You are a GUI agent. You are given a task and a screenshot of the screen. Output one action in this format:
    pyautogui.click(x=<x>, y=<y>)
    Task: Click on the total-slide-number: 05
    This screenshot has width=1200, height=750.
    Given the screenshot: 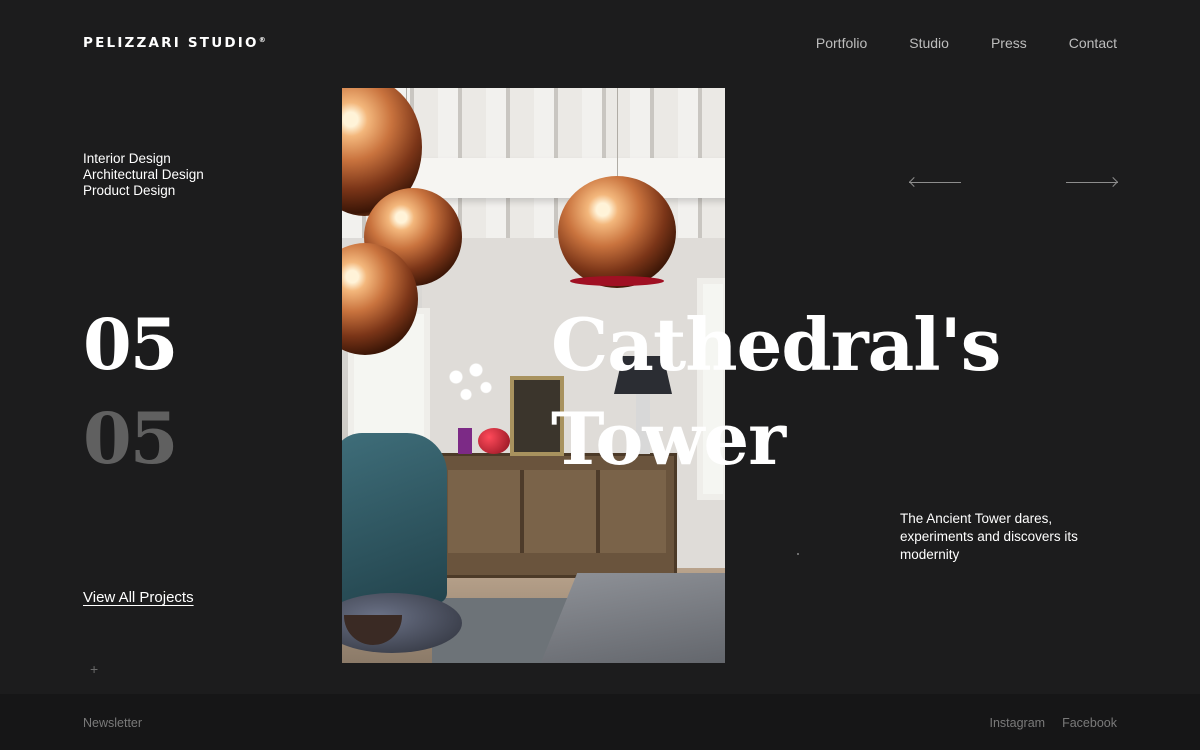 What is the action you would take?
    pyautogui.click(x=130, y=438)
    